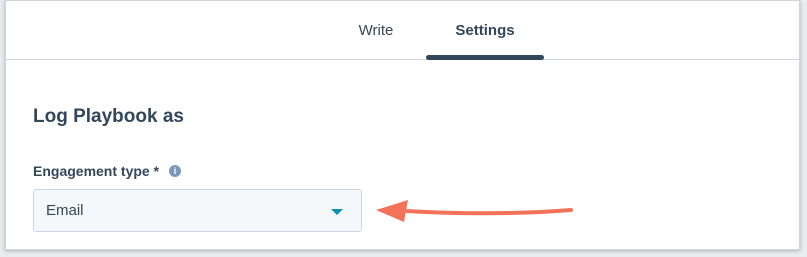  Describe the element at coordinates (376, 30) in the screenshot. I see `tab-write: Write` at that location.